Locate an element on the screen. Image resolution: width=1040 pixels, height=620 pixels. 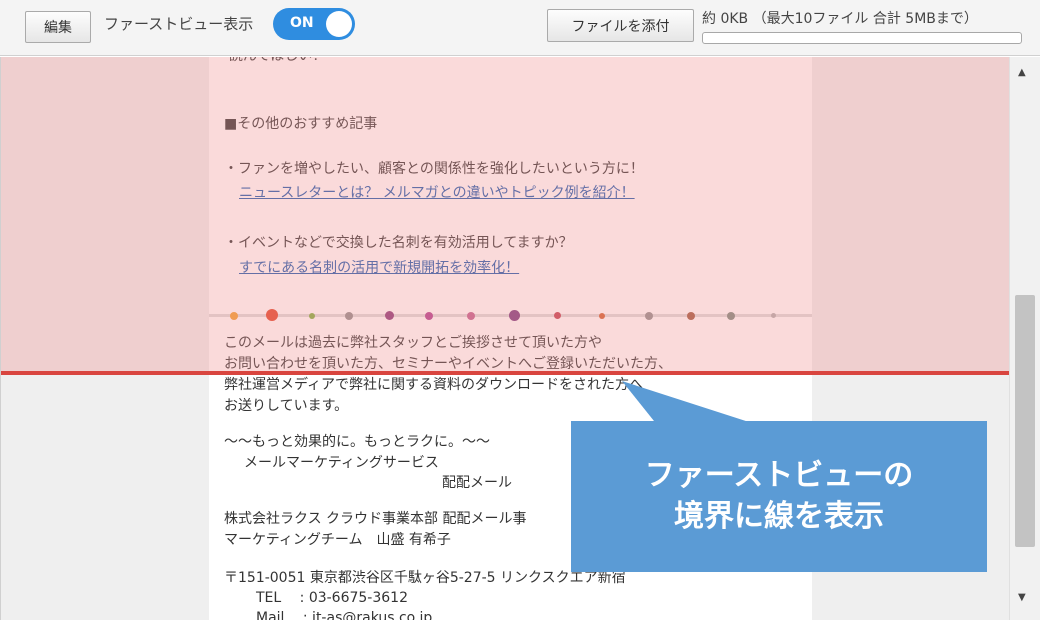
slogan: ～～もっと効果的に。もっとラクに。～～ is located at coordinates (357, 442).